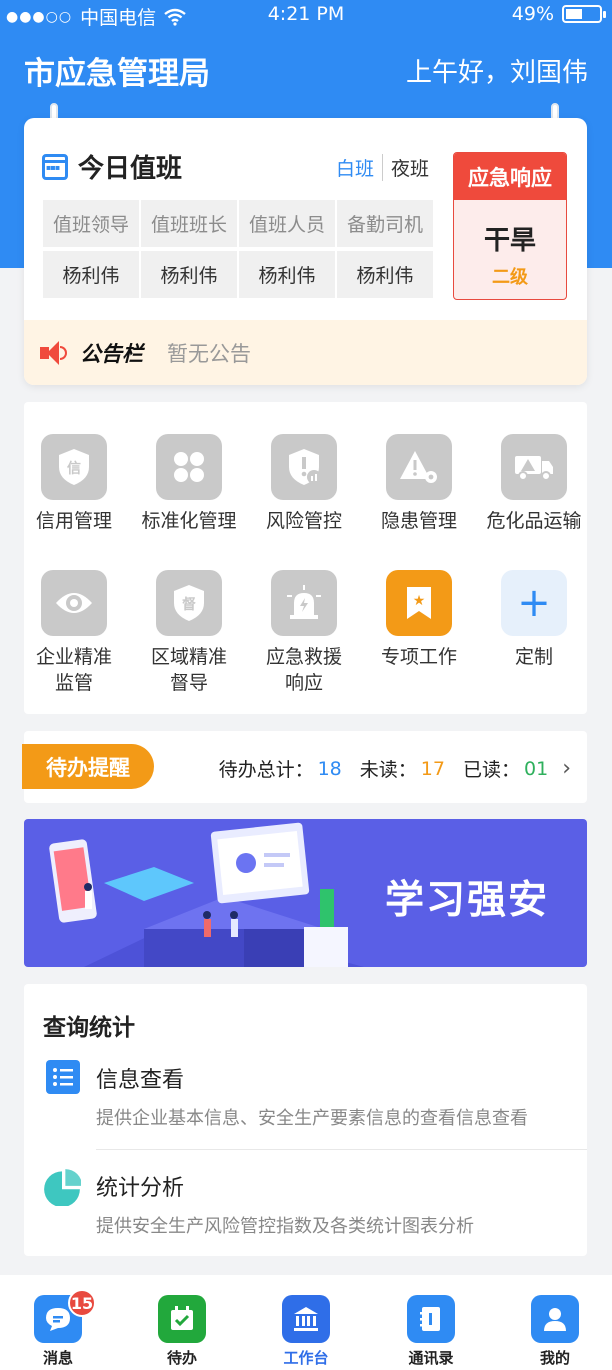 Image resolution: width=612 pixels, height=1370 pixels. What do you see at coordinates (554, 1358) in the screenshot?
I see `tab-label: 我的` at bounding box center [554, 1358].